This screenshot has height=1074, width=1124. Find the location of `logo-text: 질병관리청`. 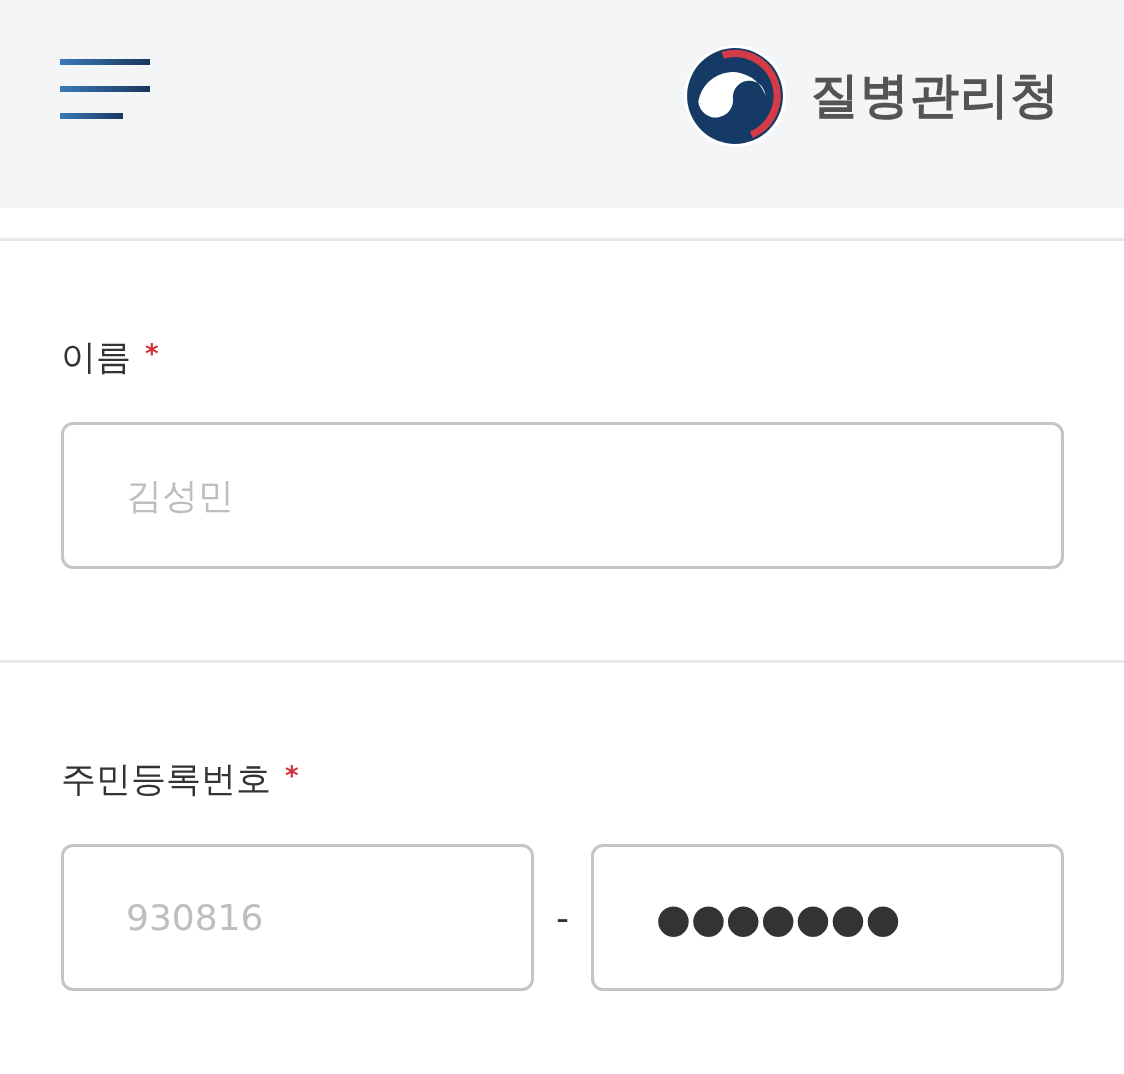

logo-text: 질병관리청 is located at coordinates (935, 96).